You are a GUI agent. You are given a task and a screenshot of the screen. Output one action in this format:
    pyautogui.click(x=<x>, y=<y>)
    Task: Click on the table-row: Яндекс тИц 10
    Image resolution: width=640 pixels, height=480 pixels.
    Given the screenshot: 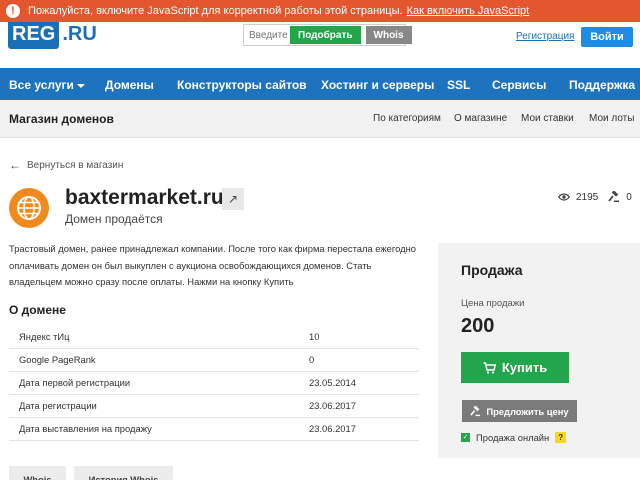 What is the action you would take?
    pyautogui.click(x=214, y=337)
    